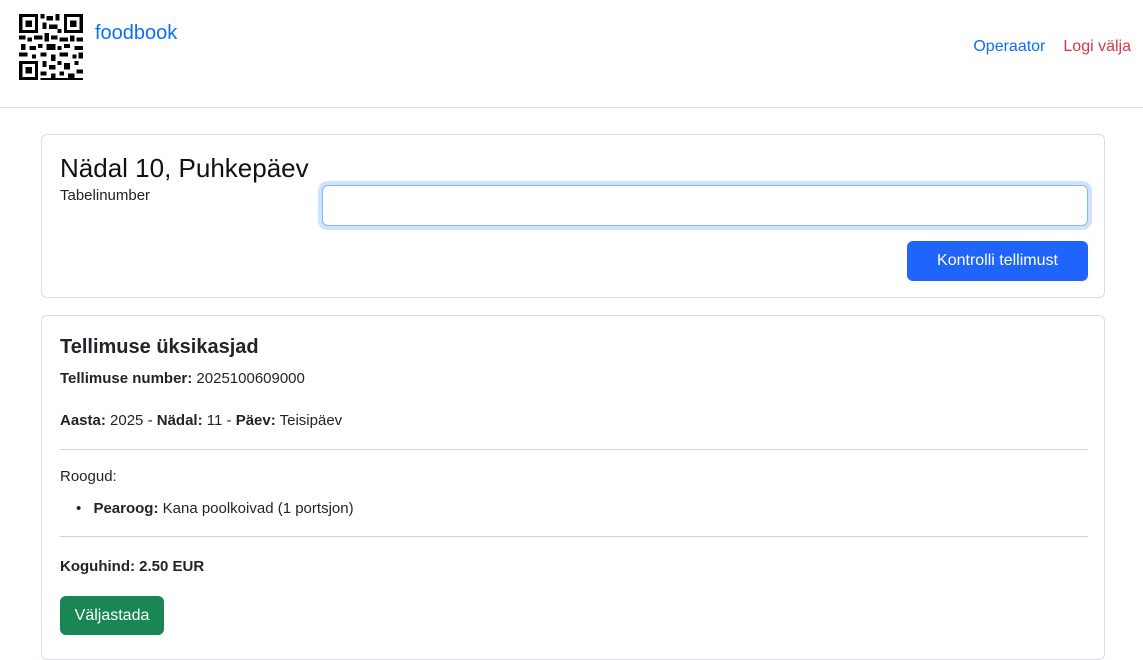 The width and height of the screenshot is (1143, 660). What do you see at coordinates (179, 420) in the screenshot?
I see `week-label: Nädal:` at bounding box center [179, 420].